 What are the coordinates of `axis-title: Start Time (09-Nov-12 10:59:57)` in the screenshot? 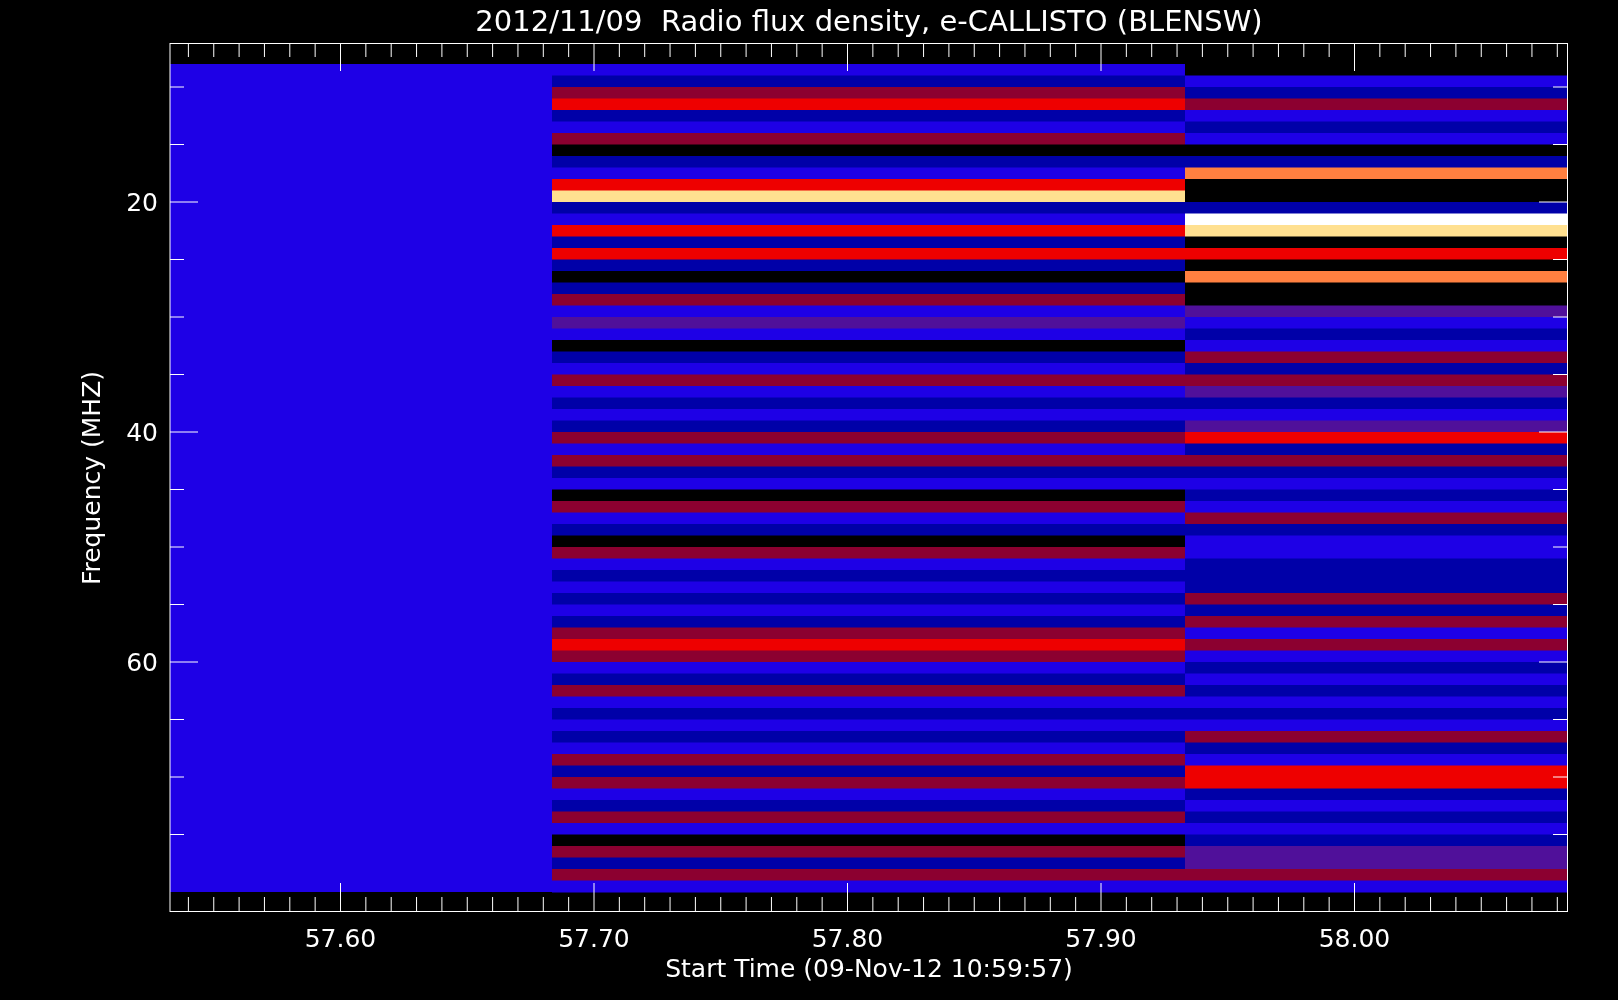 It's located at (869, 968).